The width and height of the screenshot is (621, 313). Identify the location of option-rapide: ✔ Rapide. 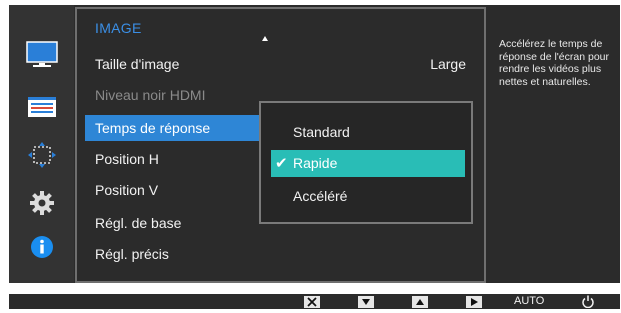
(368, 163).